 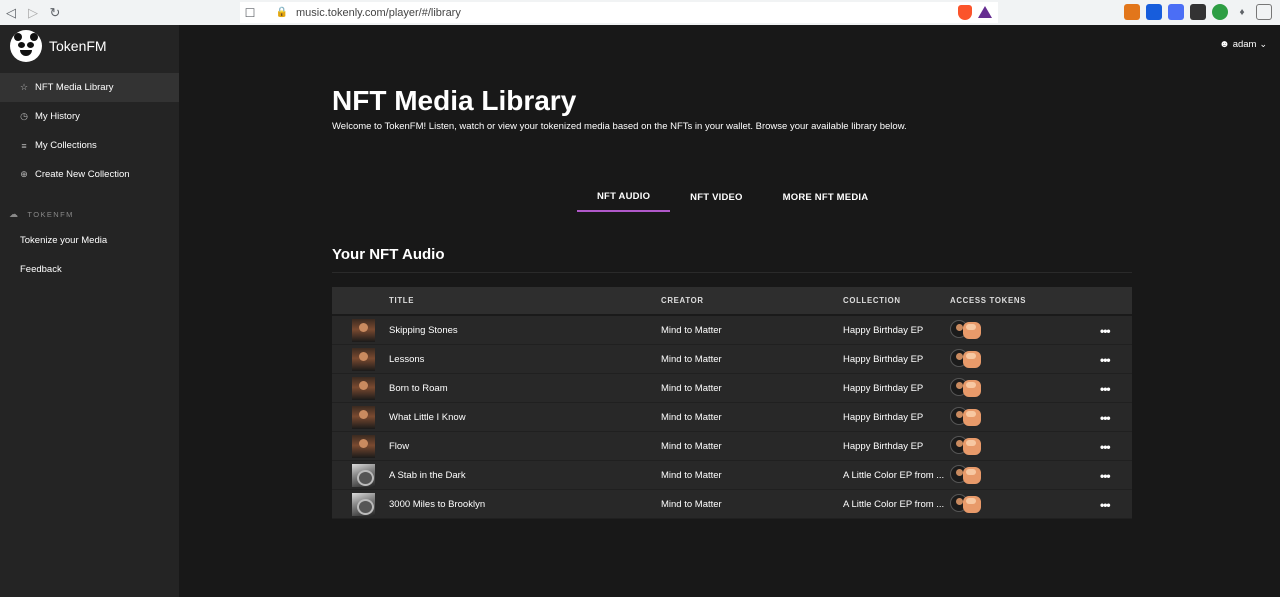 What do you see at coordinates (437, 504) in the screenshot?
I see `track-title: 3000 Miles to Brooklyn` at bounding box center [437, 504].